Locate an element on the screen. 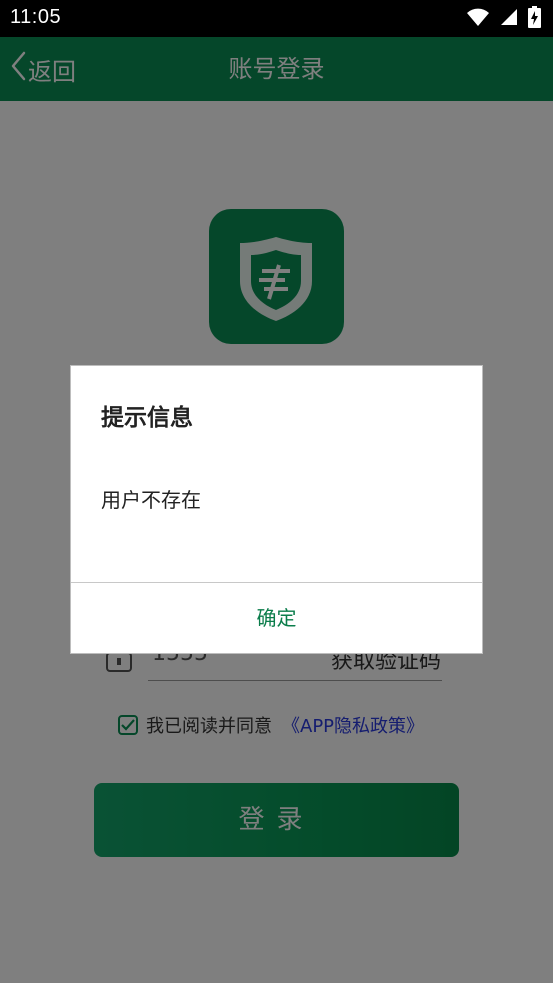 The image size is (553, 983). status-bar: 11:05 is located at coordinates (276, 18).